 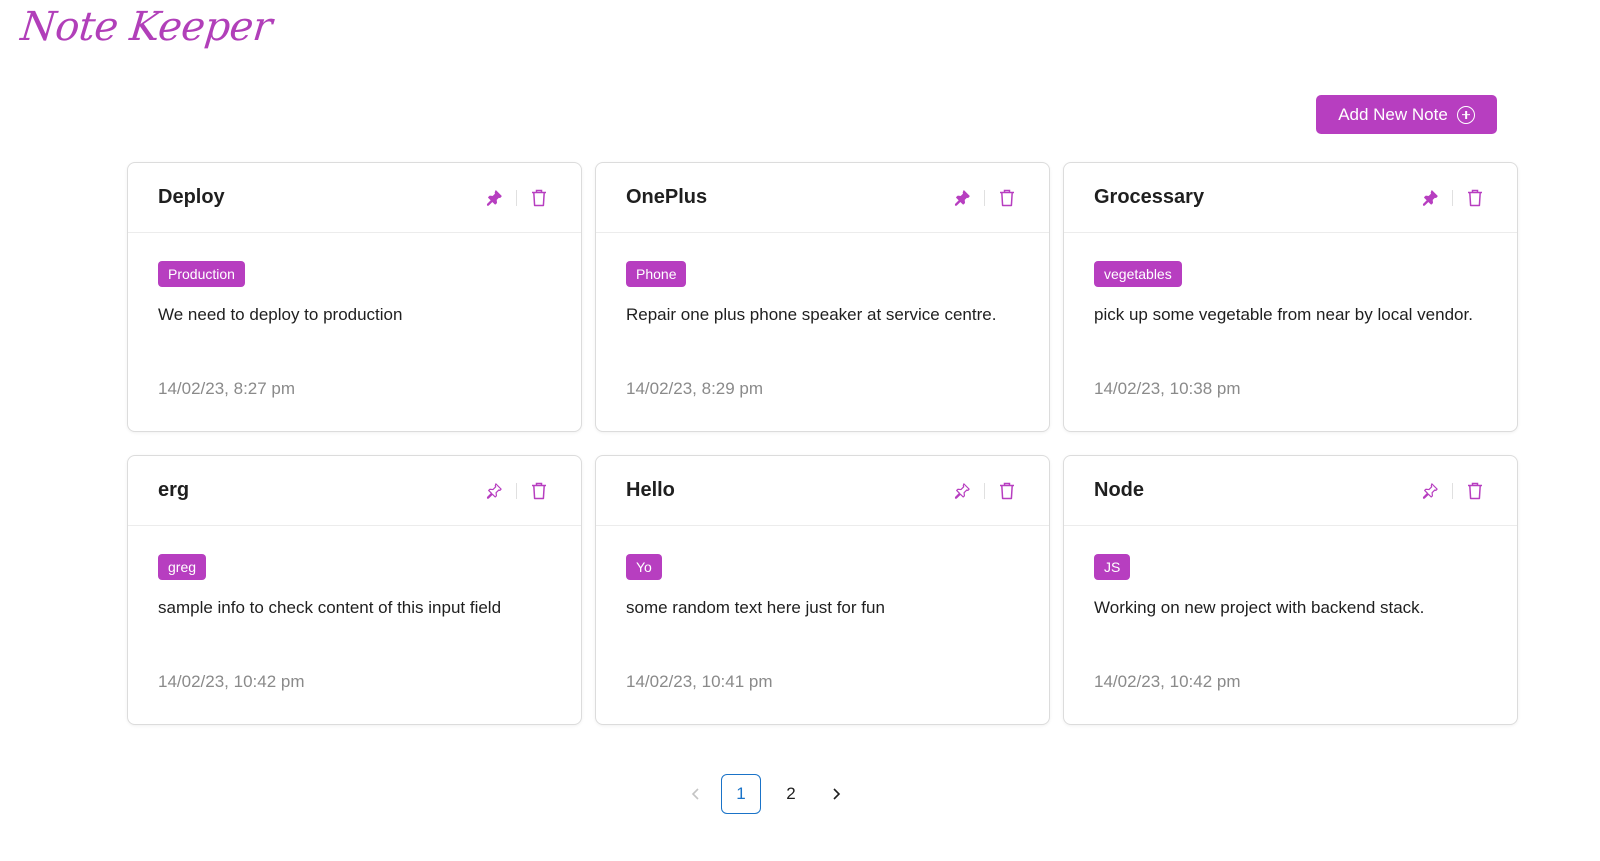 I want to click on note-tag: vegetables, so click(x=1138, y=274).